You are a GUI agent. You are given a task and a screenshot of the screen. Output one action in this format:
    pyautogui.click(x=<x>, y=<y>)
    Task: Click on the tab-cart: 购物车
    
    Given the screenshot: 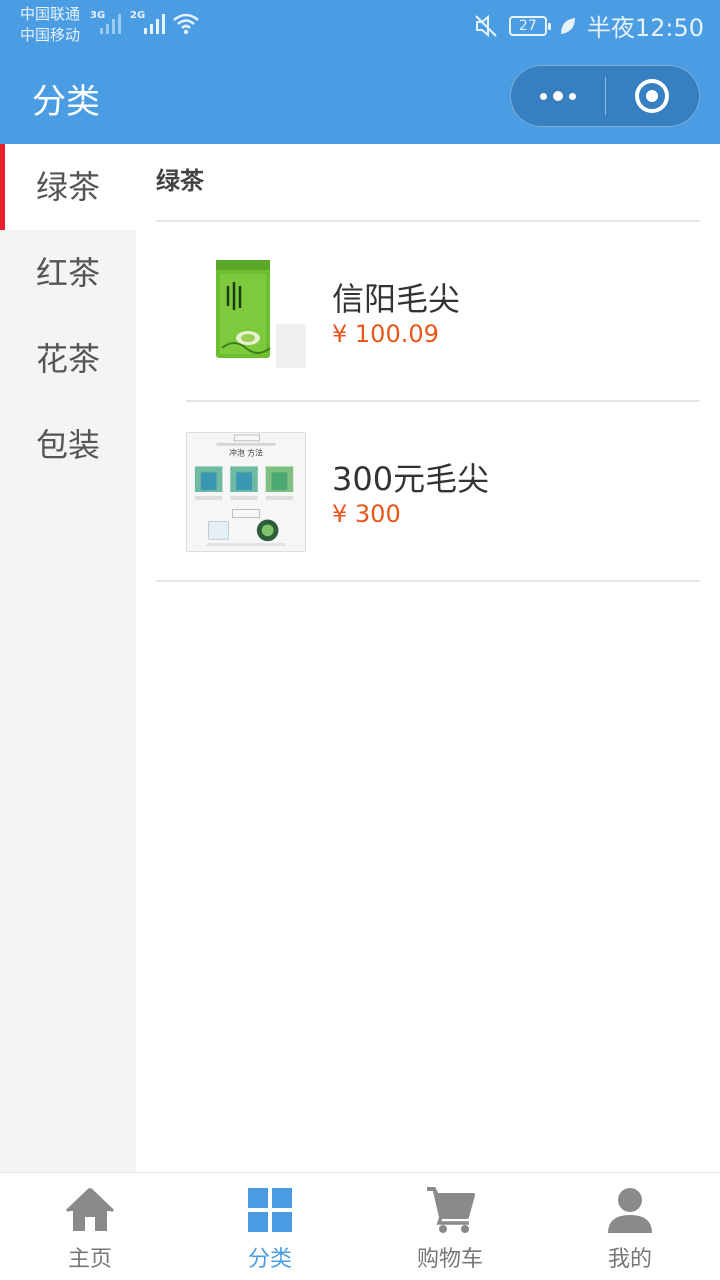 What is the action you would take?
    pyautogui.click(x=450, y=1226)
    